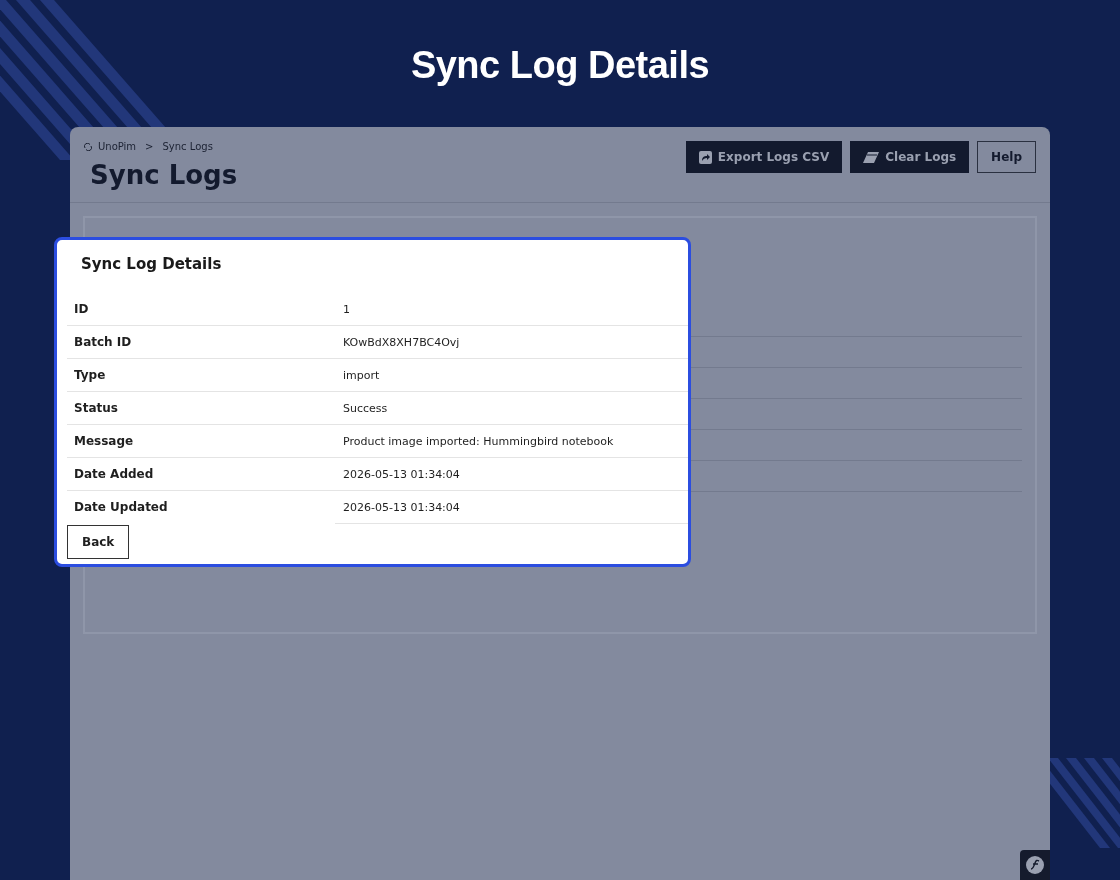 The width and height of the screenshot is (1120, 880). I want to click on field-label: Status, so click(201, 408).